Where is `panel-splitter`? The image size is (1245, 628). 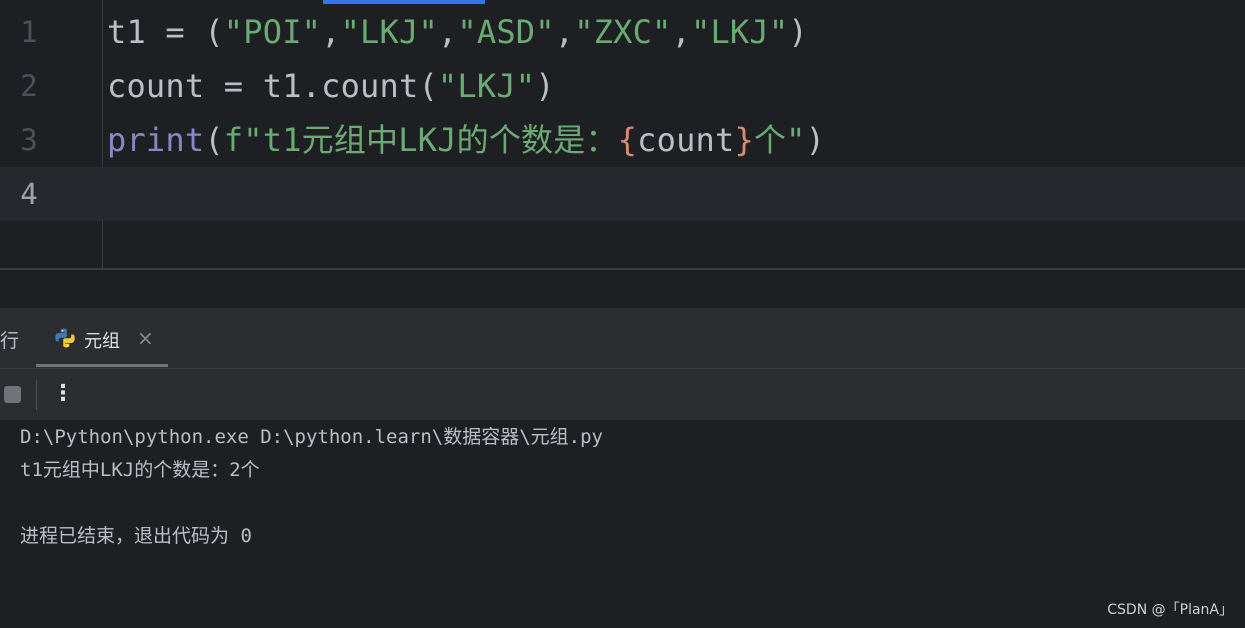
panel-splitter is located at coordinates (622, 289).